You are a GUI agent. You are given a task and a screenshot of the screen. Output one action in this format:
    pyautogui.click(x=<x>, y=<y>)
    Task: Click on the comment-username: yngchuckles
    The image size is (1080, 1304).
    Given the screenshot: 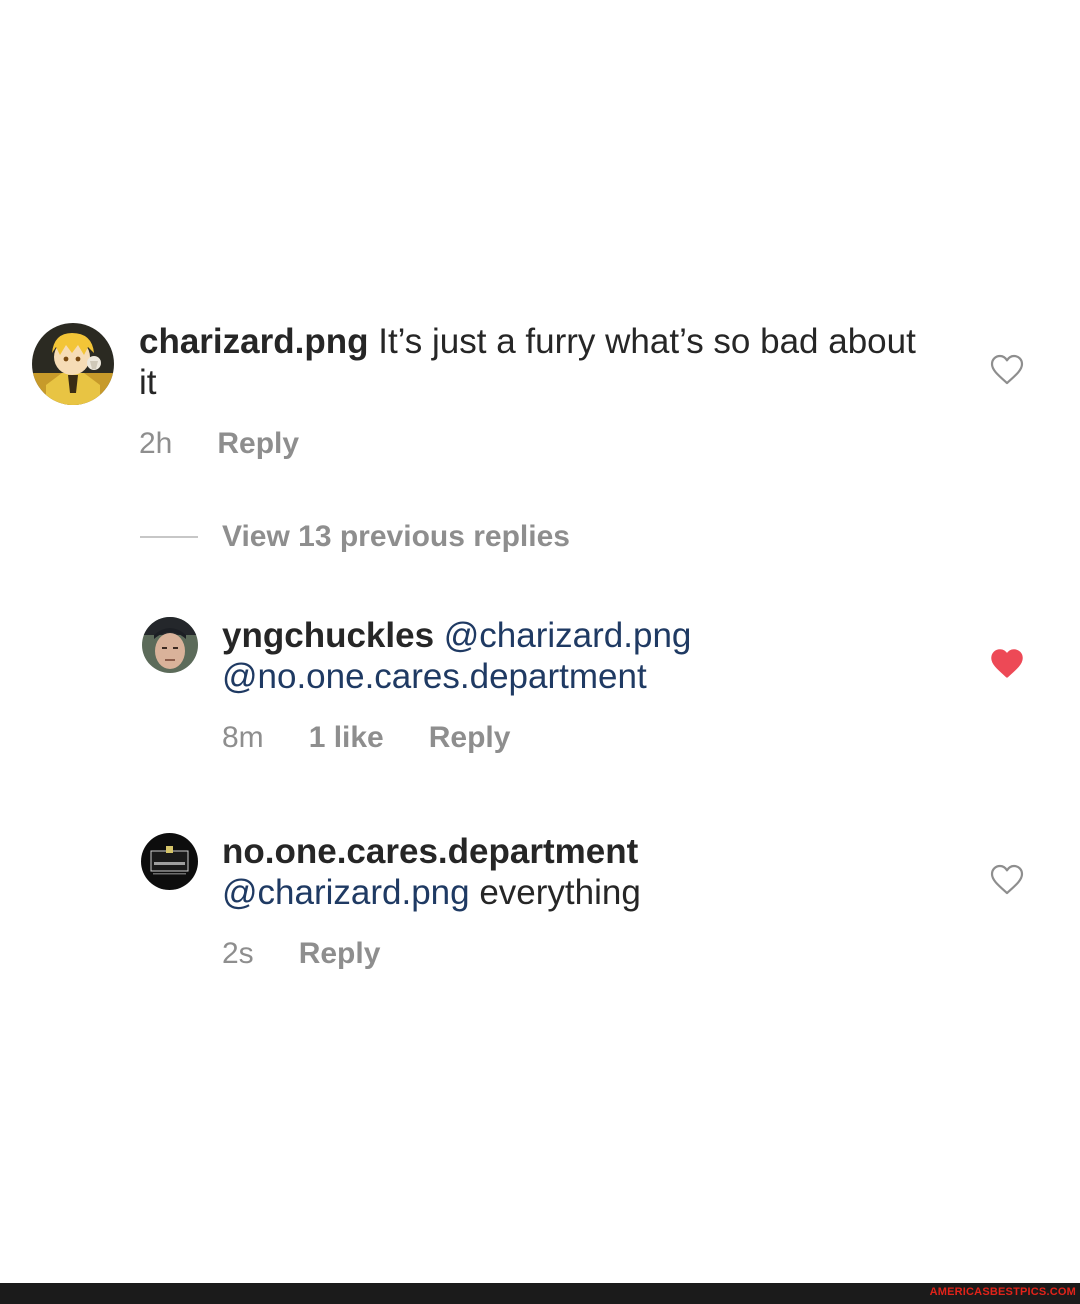 What is the action you would take?
    pyautogui.click(x=328, y=635)
    